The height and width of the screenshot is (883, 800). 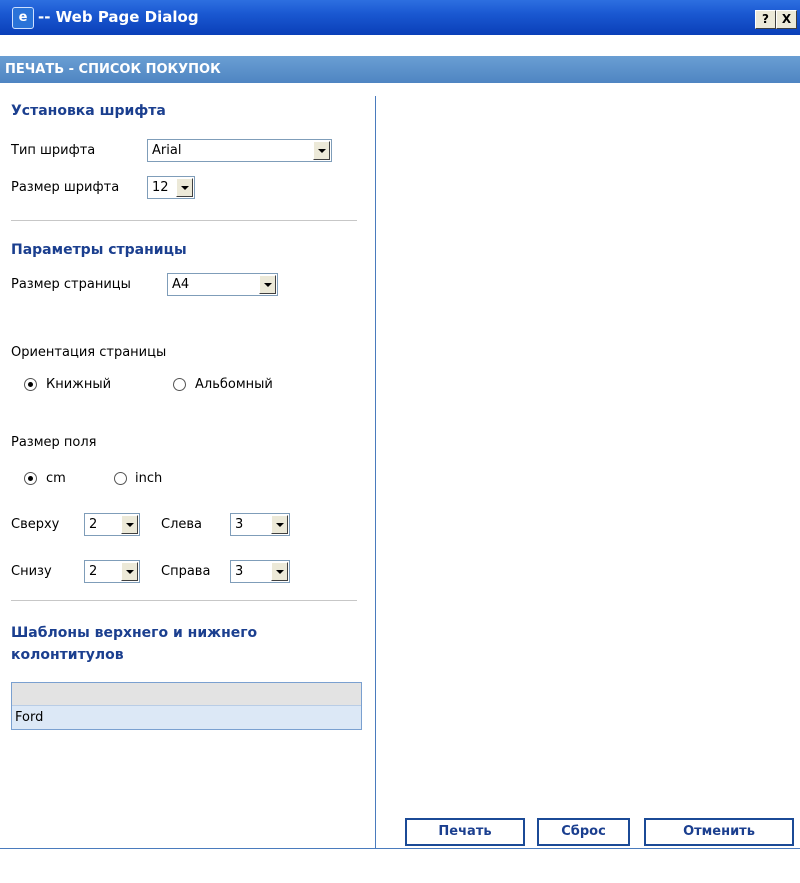 I want to click on margin-right-label: Справа, so click(x=186, y=571).